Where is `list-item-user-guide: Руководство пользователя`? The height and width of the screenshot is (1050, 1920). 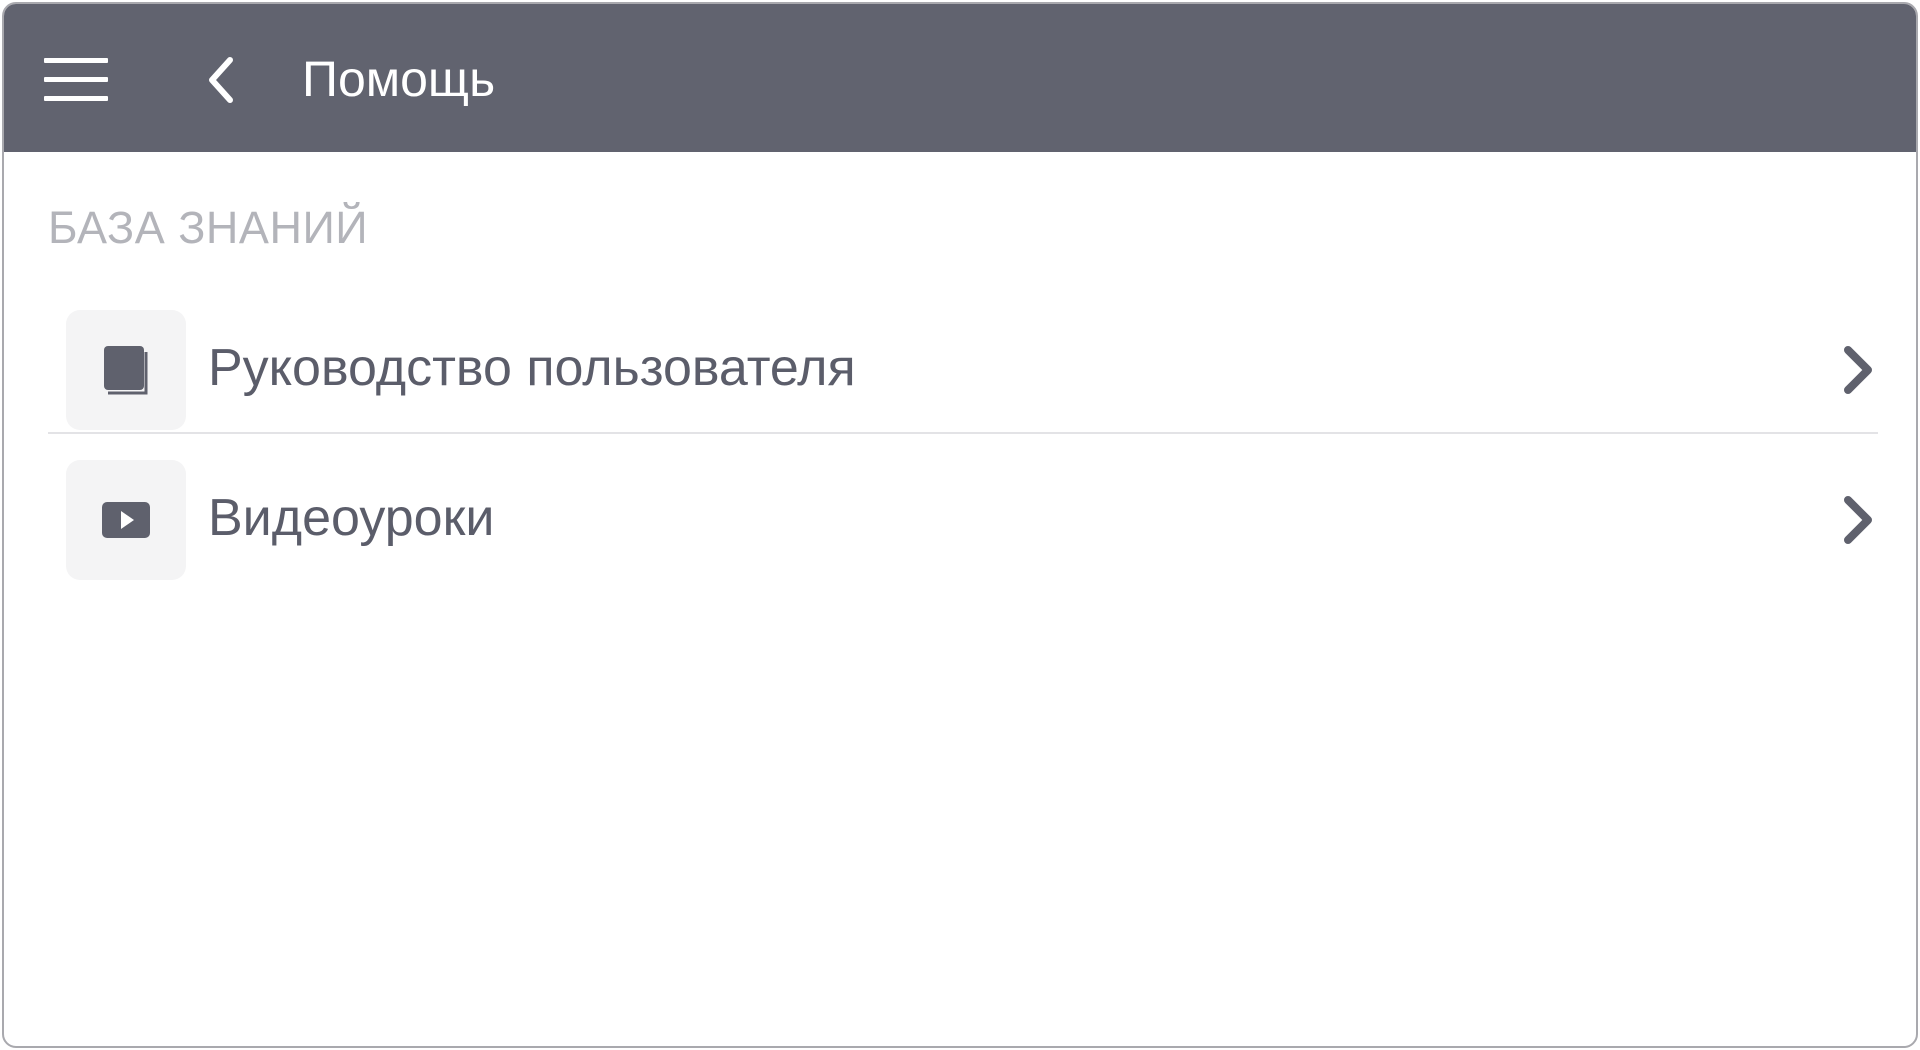 list-item-user-guide: Руководство пользователя is located at coordinates (963, 358).